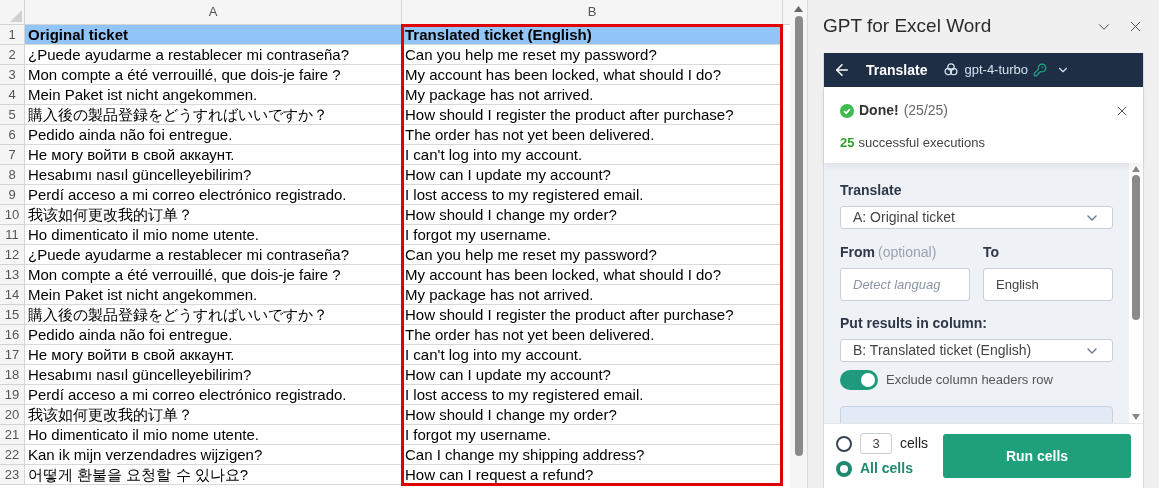 The width and height of the screenshot is (1159, 488). What do you see at coordinates (592, 475) in the screenshot?
I see `table-cell: How can I request a refund?` at bounding box center [592, 475].